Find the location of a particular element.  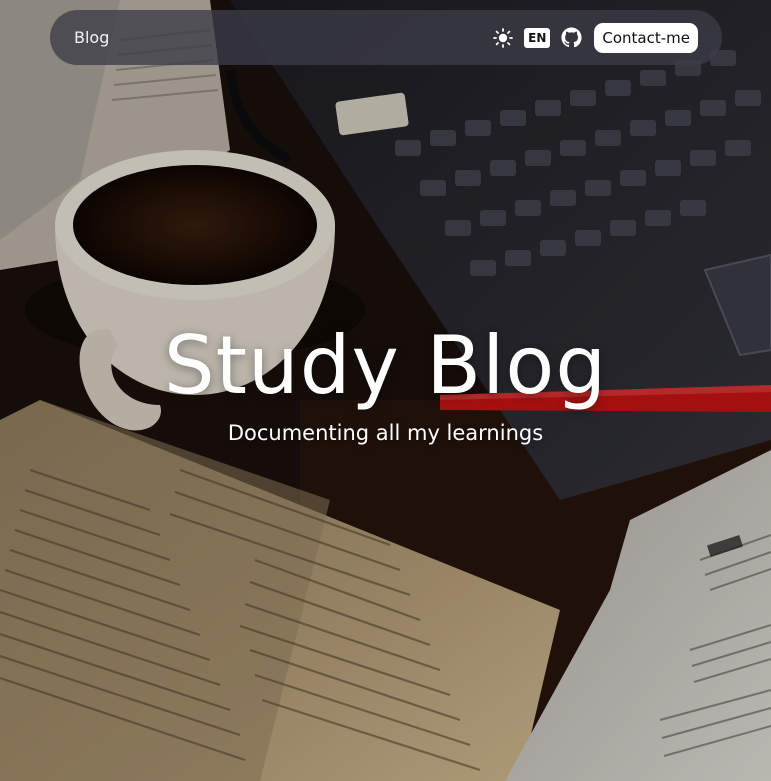

navbar-actions: EN Contact-me is located at coordinates (595, 37).